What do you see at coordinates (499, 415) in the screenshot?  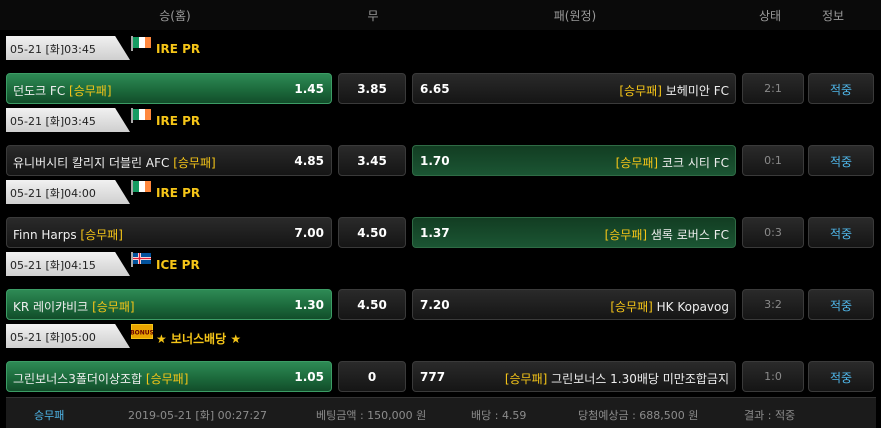 I see `footer-odds: 배당 : 4.59` at bounding box center [499, 415].